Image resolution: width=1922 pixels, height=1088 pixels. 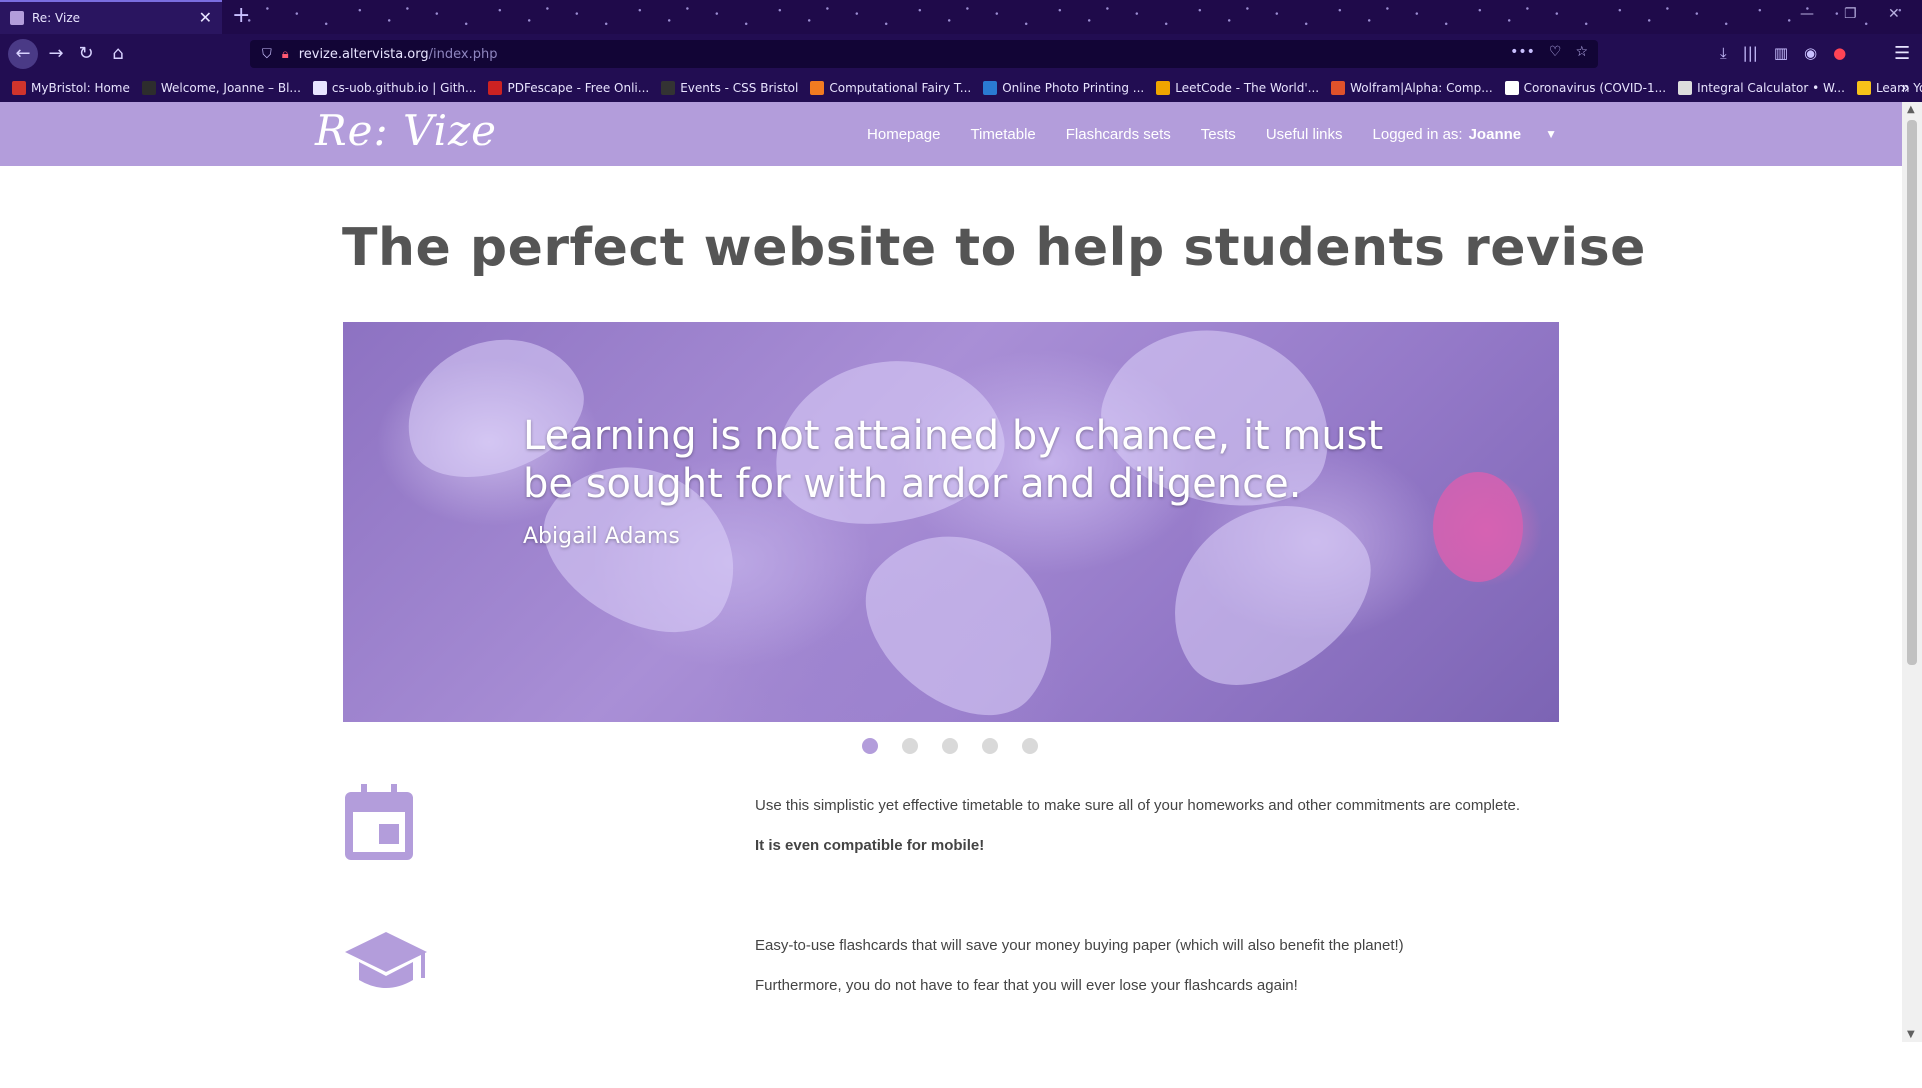 I want to click on calendar-icon, so click(x=383, y=824).